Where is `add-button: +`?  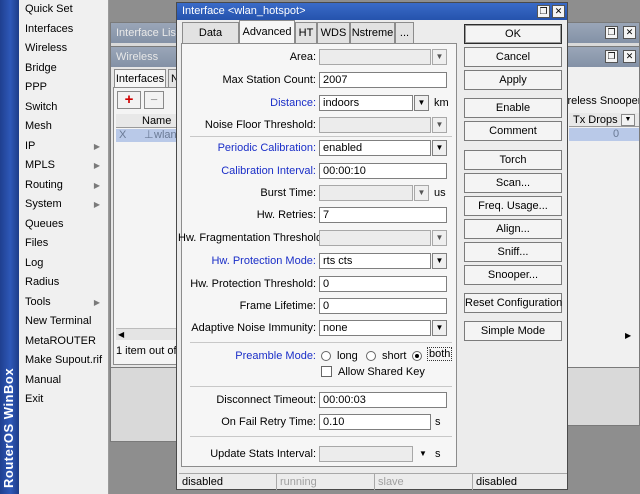 add-button: + is located at coordinates (129, 100).